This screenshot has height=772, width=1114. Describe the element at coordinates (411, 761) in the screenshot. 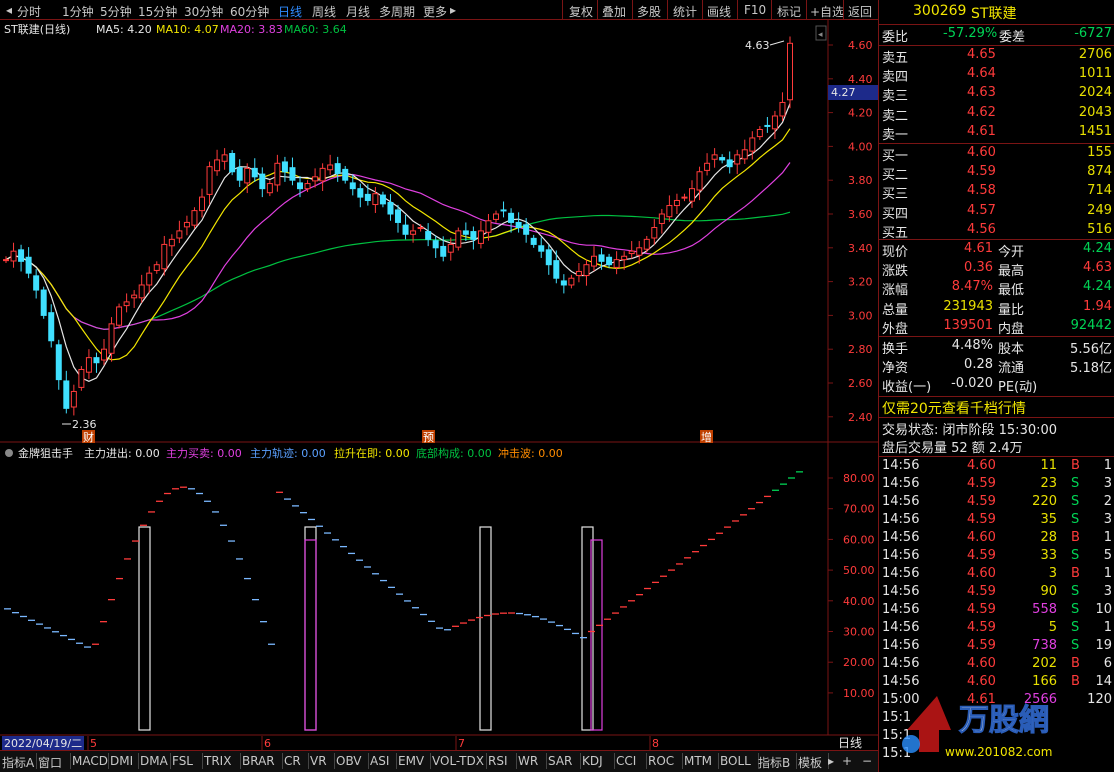

I see `indicator-tab-12: EMV` at that location.